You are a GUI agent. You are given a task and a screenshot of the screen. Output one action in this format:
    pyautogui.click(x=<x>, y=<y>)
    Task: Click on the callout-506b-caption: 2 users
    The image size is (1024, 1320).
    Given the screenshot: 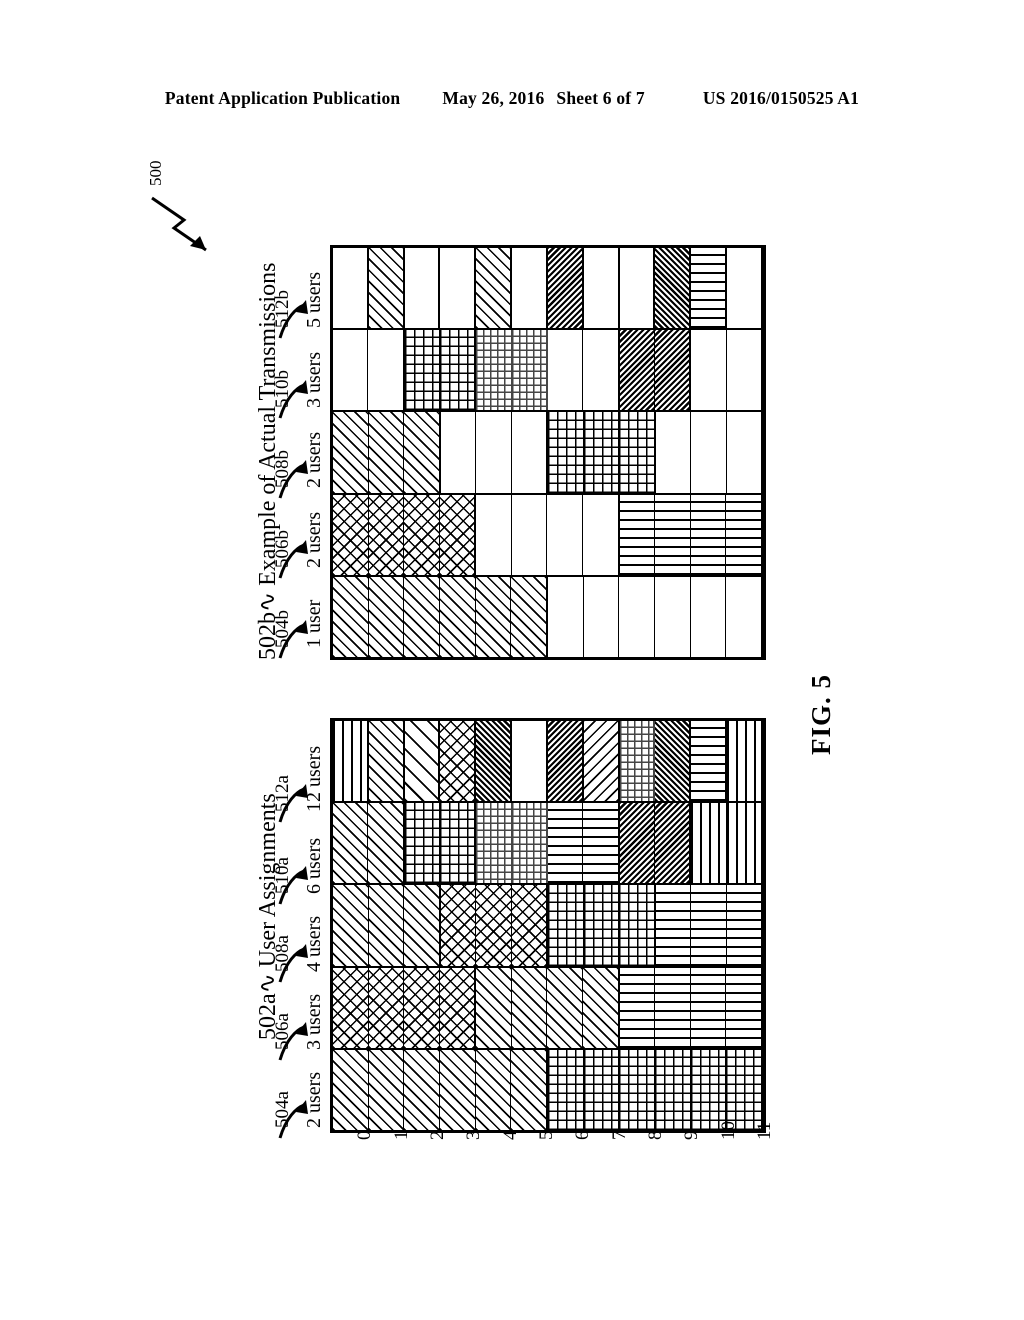 What is the action you would take?
    pyautogui.click(x=314, y=539)
    